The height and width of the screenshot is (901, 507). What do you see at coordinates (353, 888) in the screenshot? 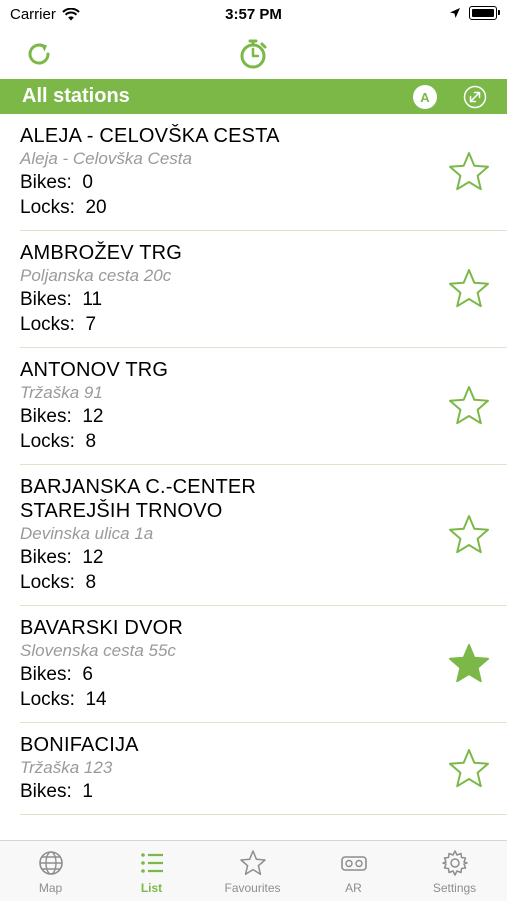
I see `tab-ar-label: AR` at bounding box center [353, 888].